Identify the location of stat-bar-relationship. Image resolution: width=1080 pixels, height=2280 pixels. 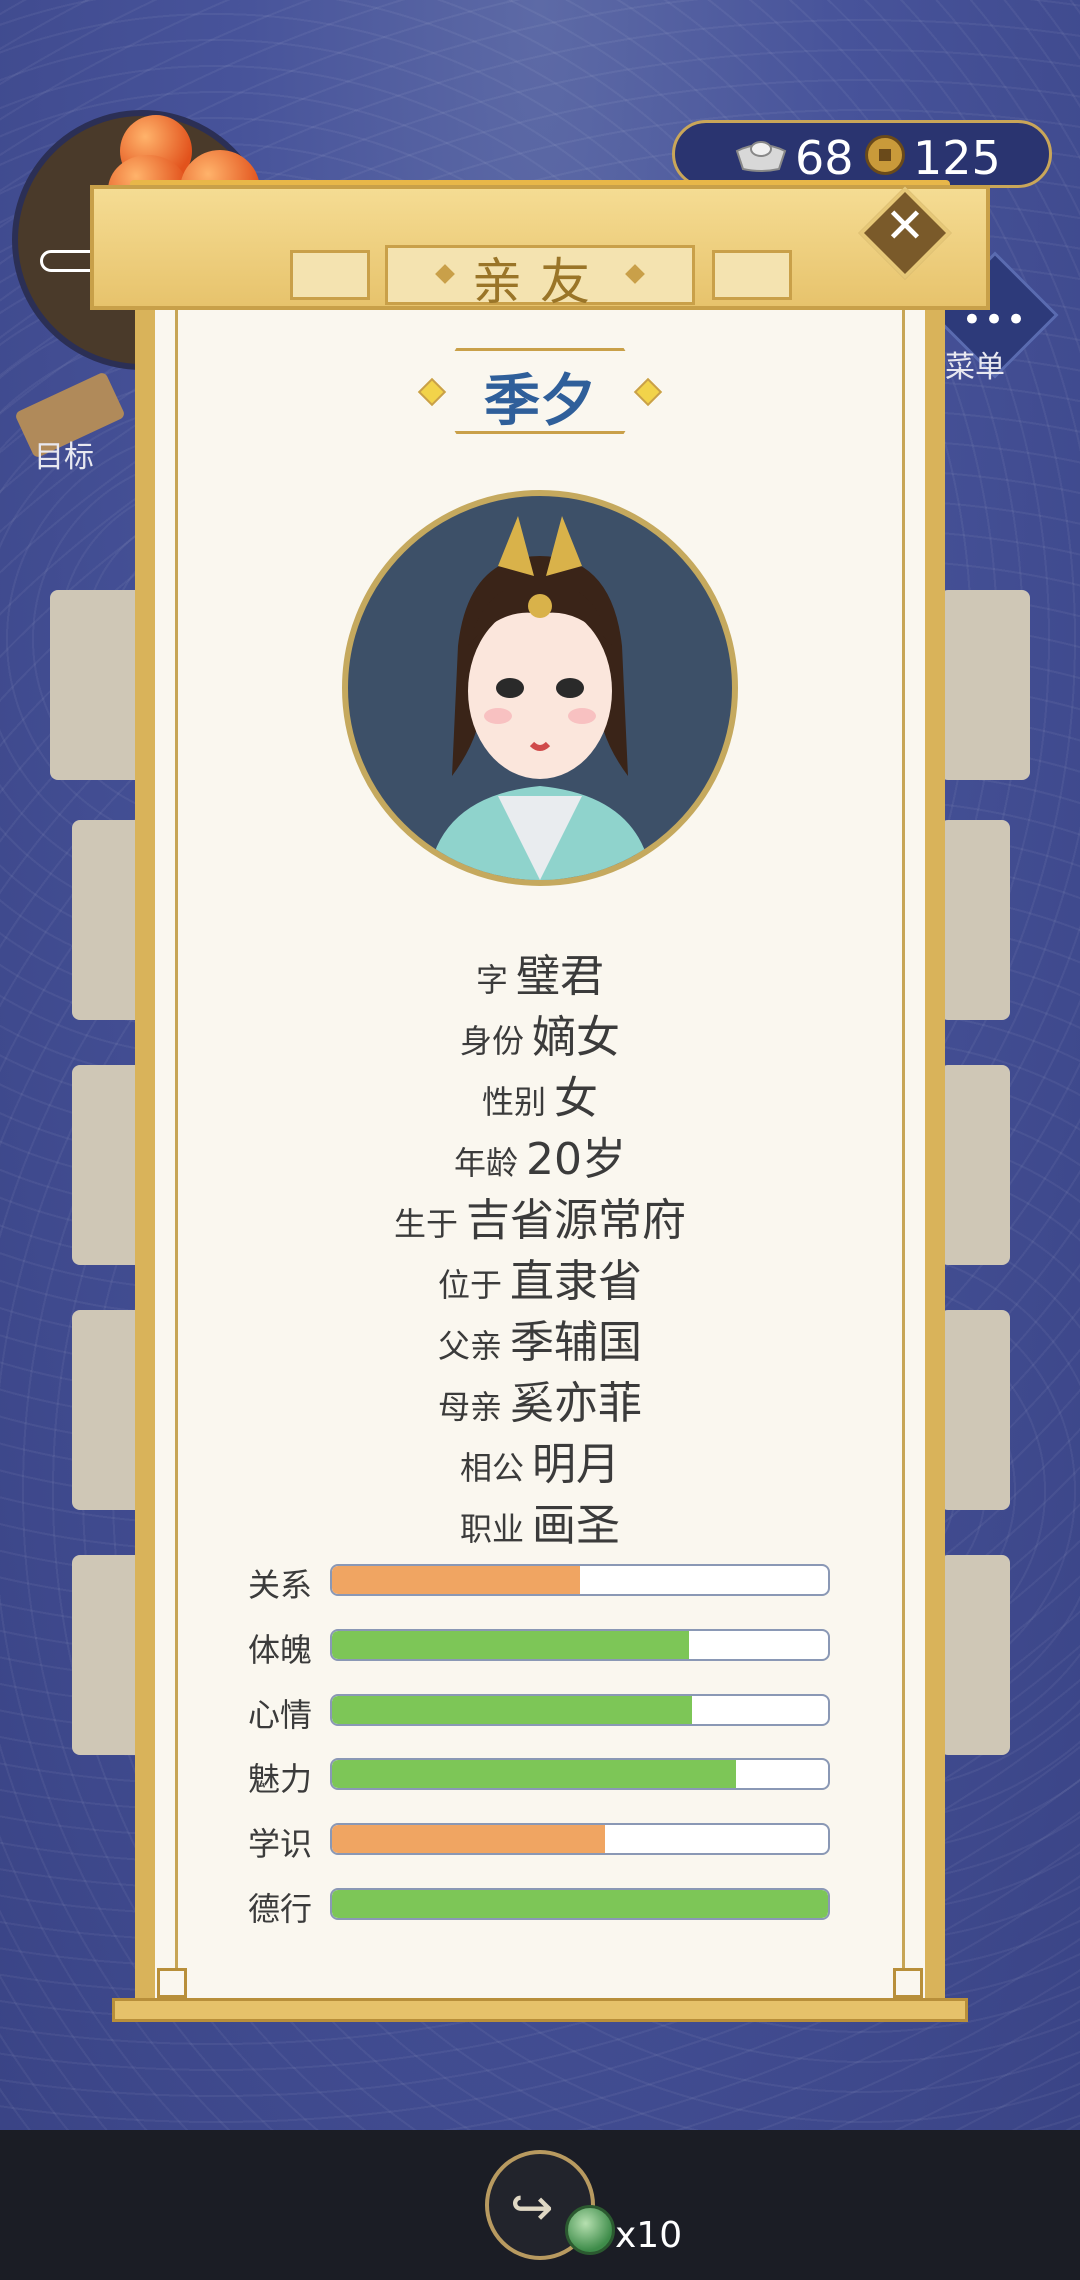
(580, 1580).